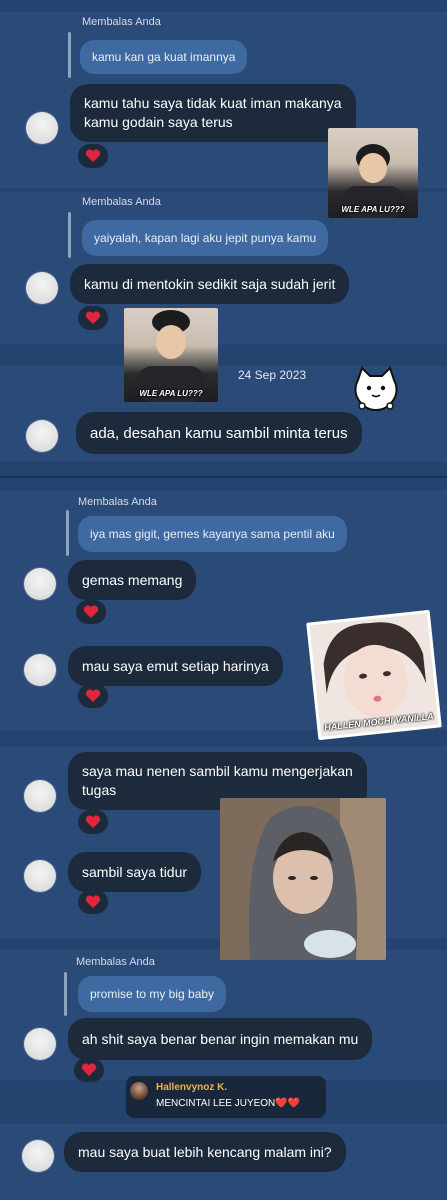  I want to click on man-in-cap-image, so click(171, 356).